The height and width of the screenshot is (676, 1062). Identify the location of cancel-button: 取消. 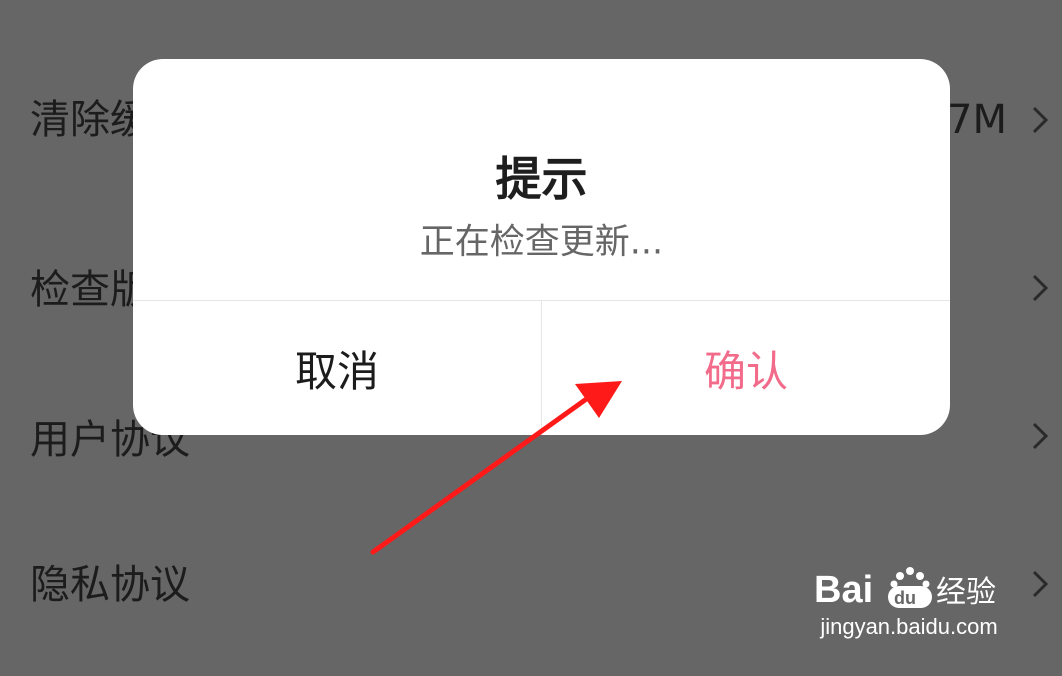
(337, 368).